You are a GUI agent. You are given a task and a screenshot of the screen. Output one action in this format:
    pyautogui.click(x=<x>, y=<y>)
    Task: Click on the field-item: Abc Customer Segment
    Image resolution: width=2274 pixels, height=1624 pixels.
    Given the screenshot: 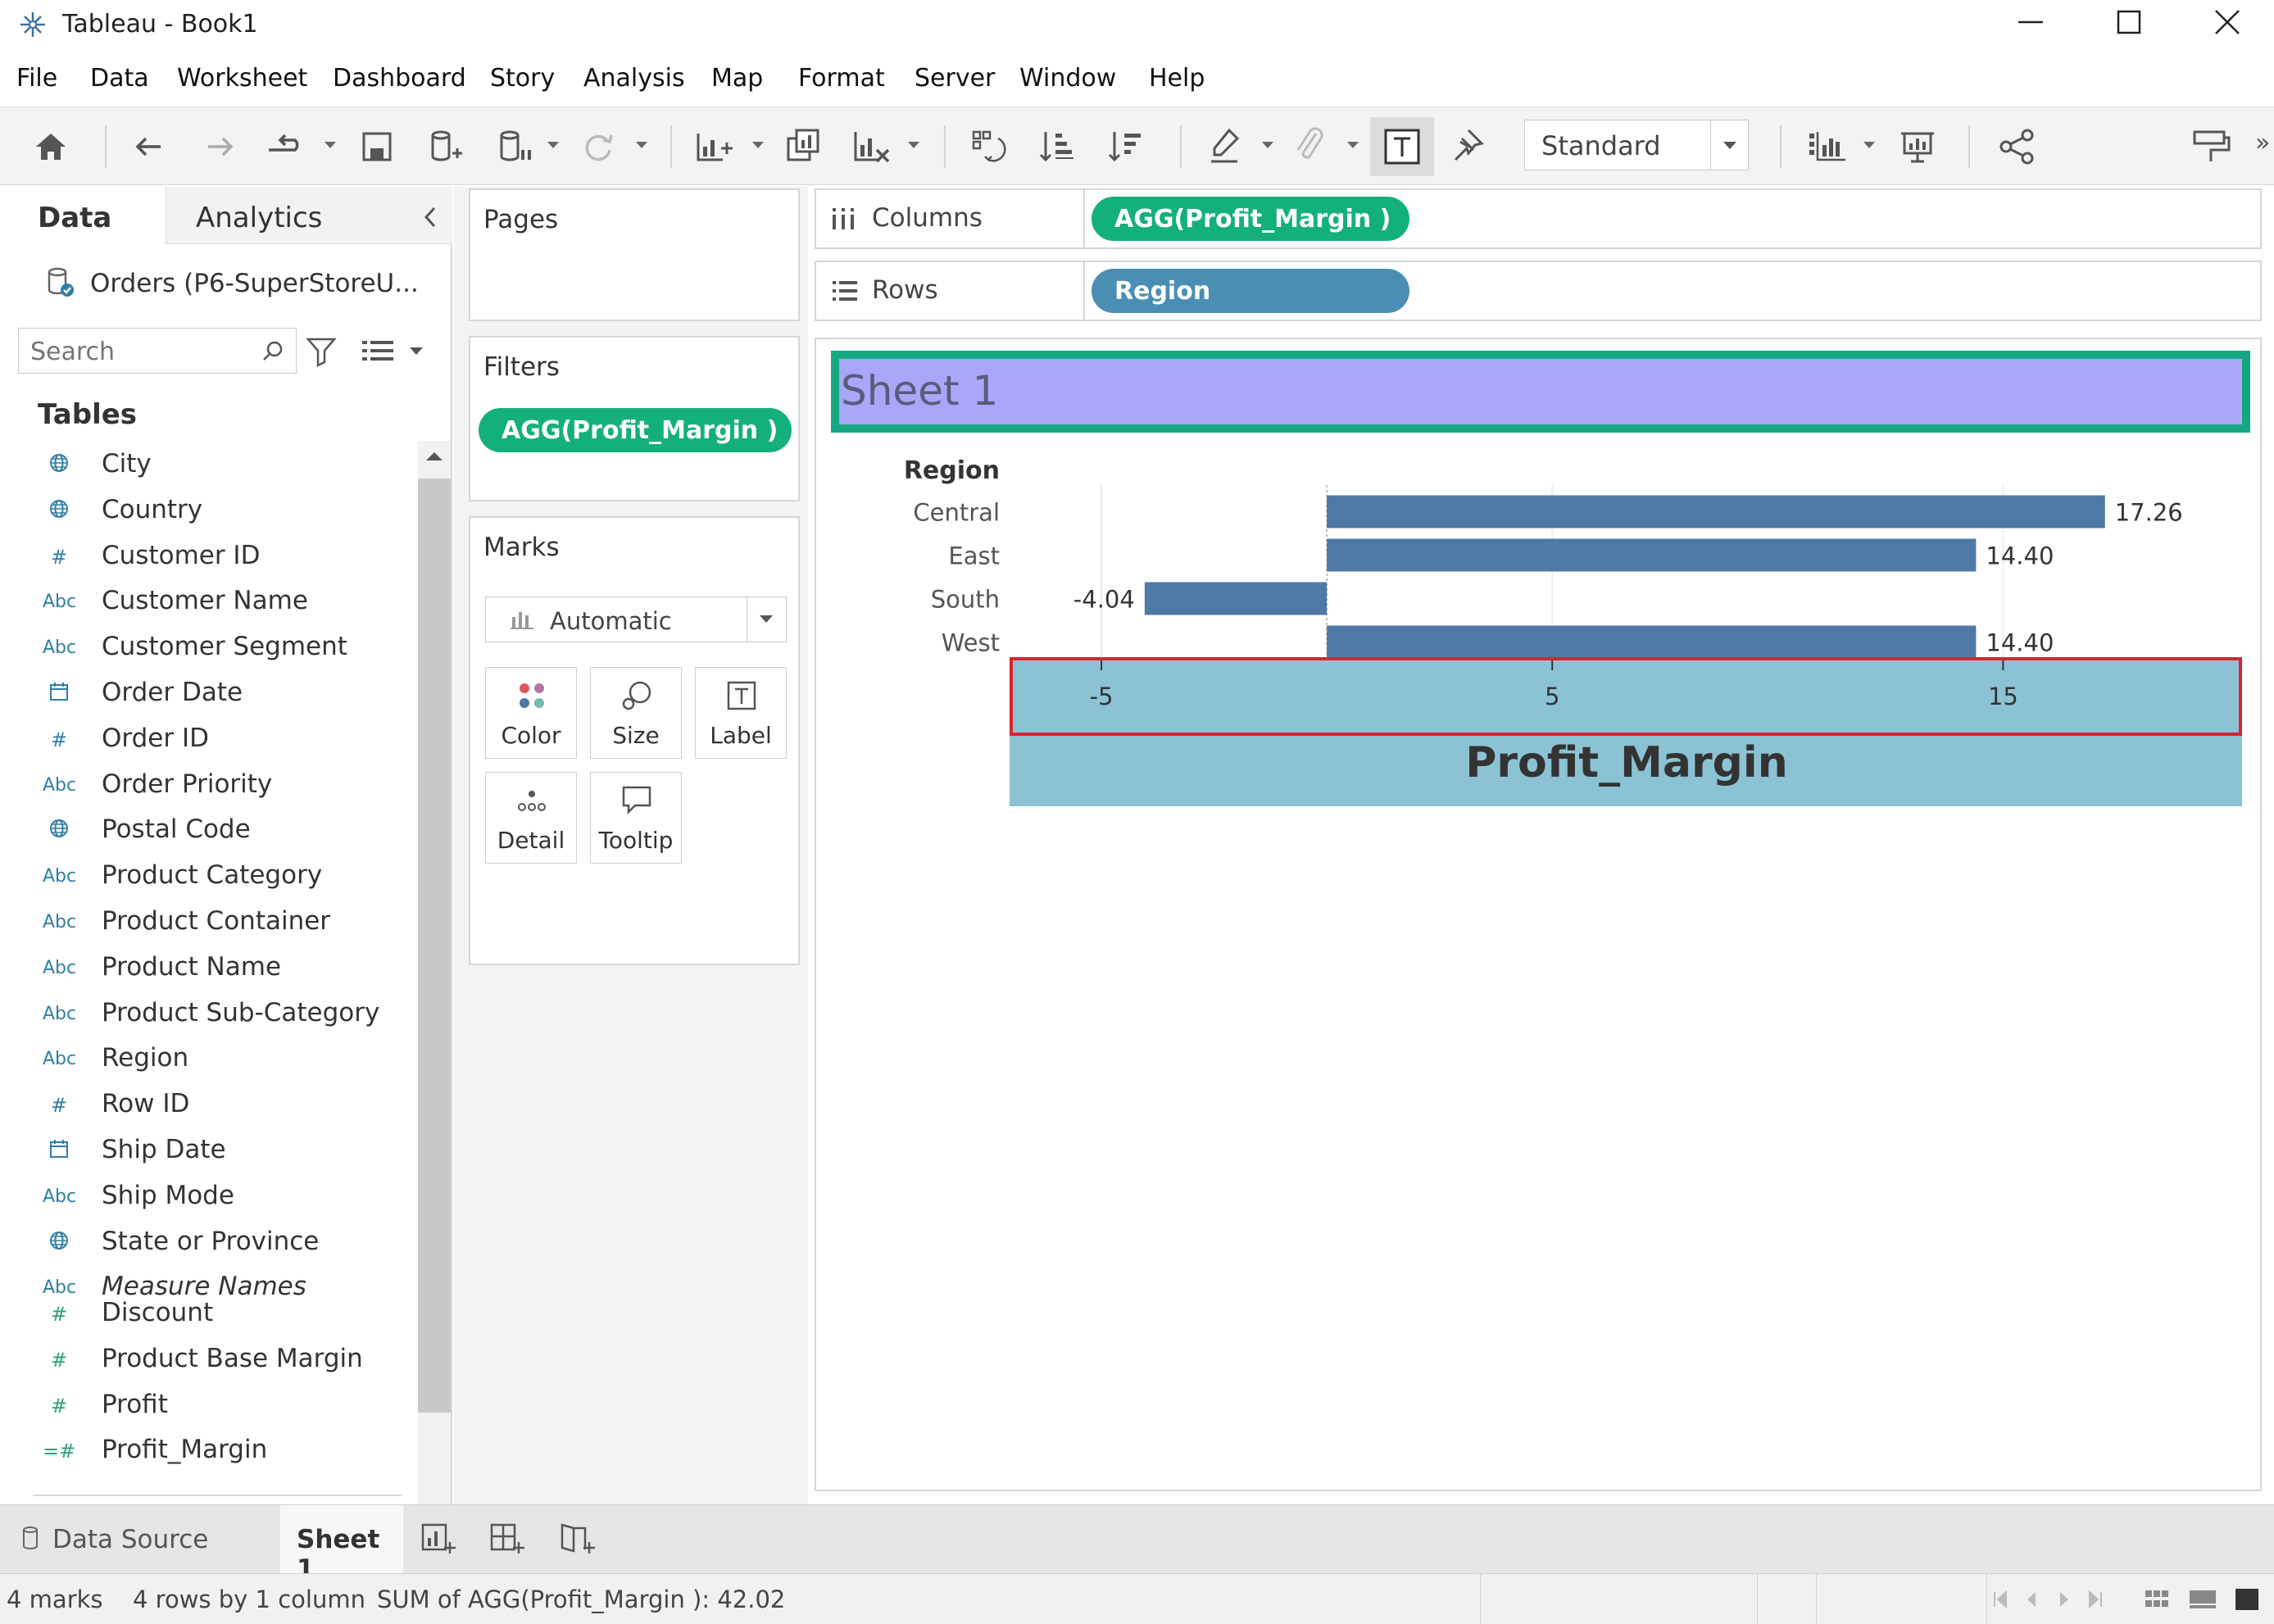 What is the action you would take?
    pyautogui.click(x=205, y=647)
    